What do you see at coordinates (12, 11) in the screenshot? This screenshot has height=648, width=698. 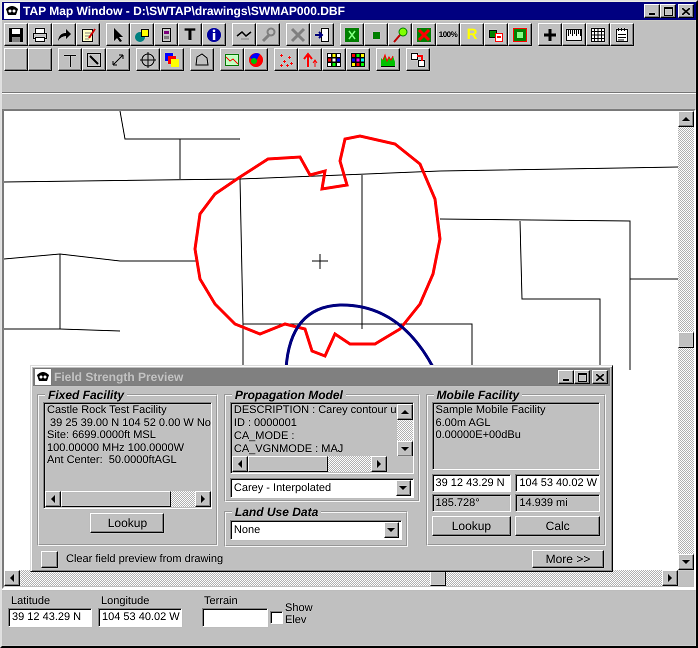 I see `app-icon` at bounding box center [12, 11].